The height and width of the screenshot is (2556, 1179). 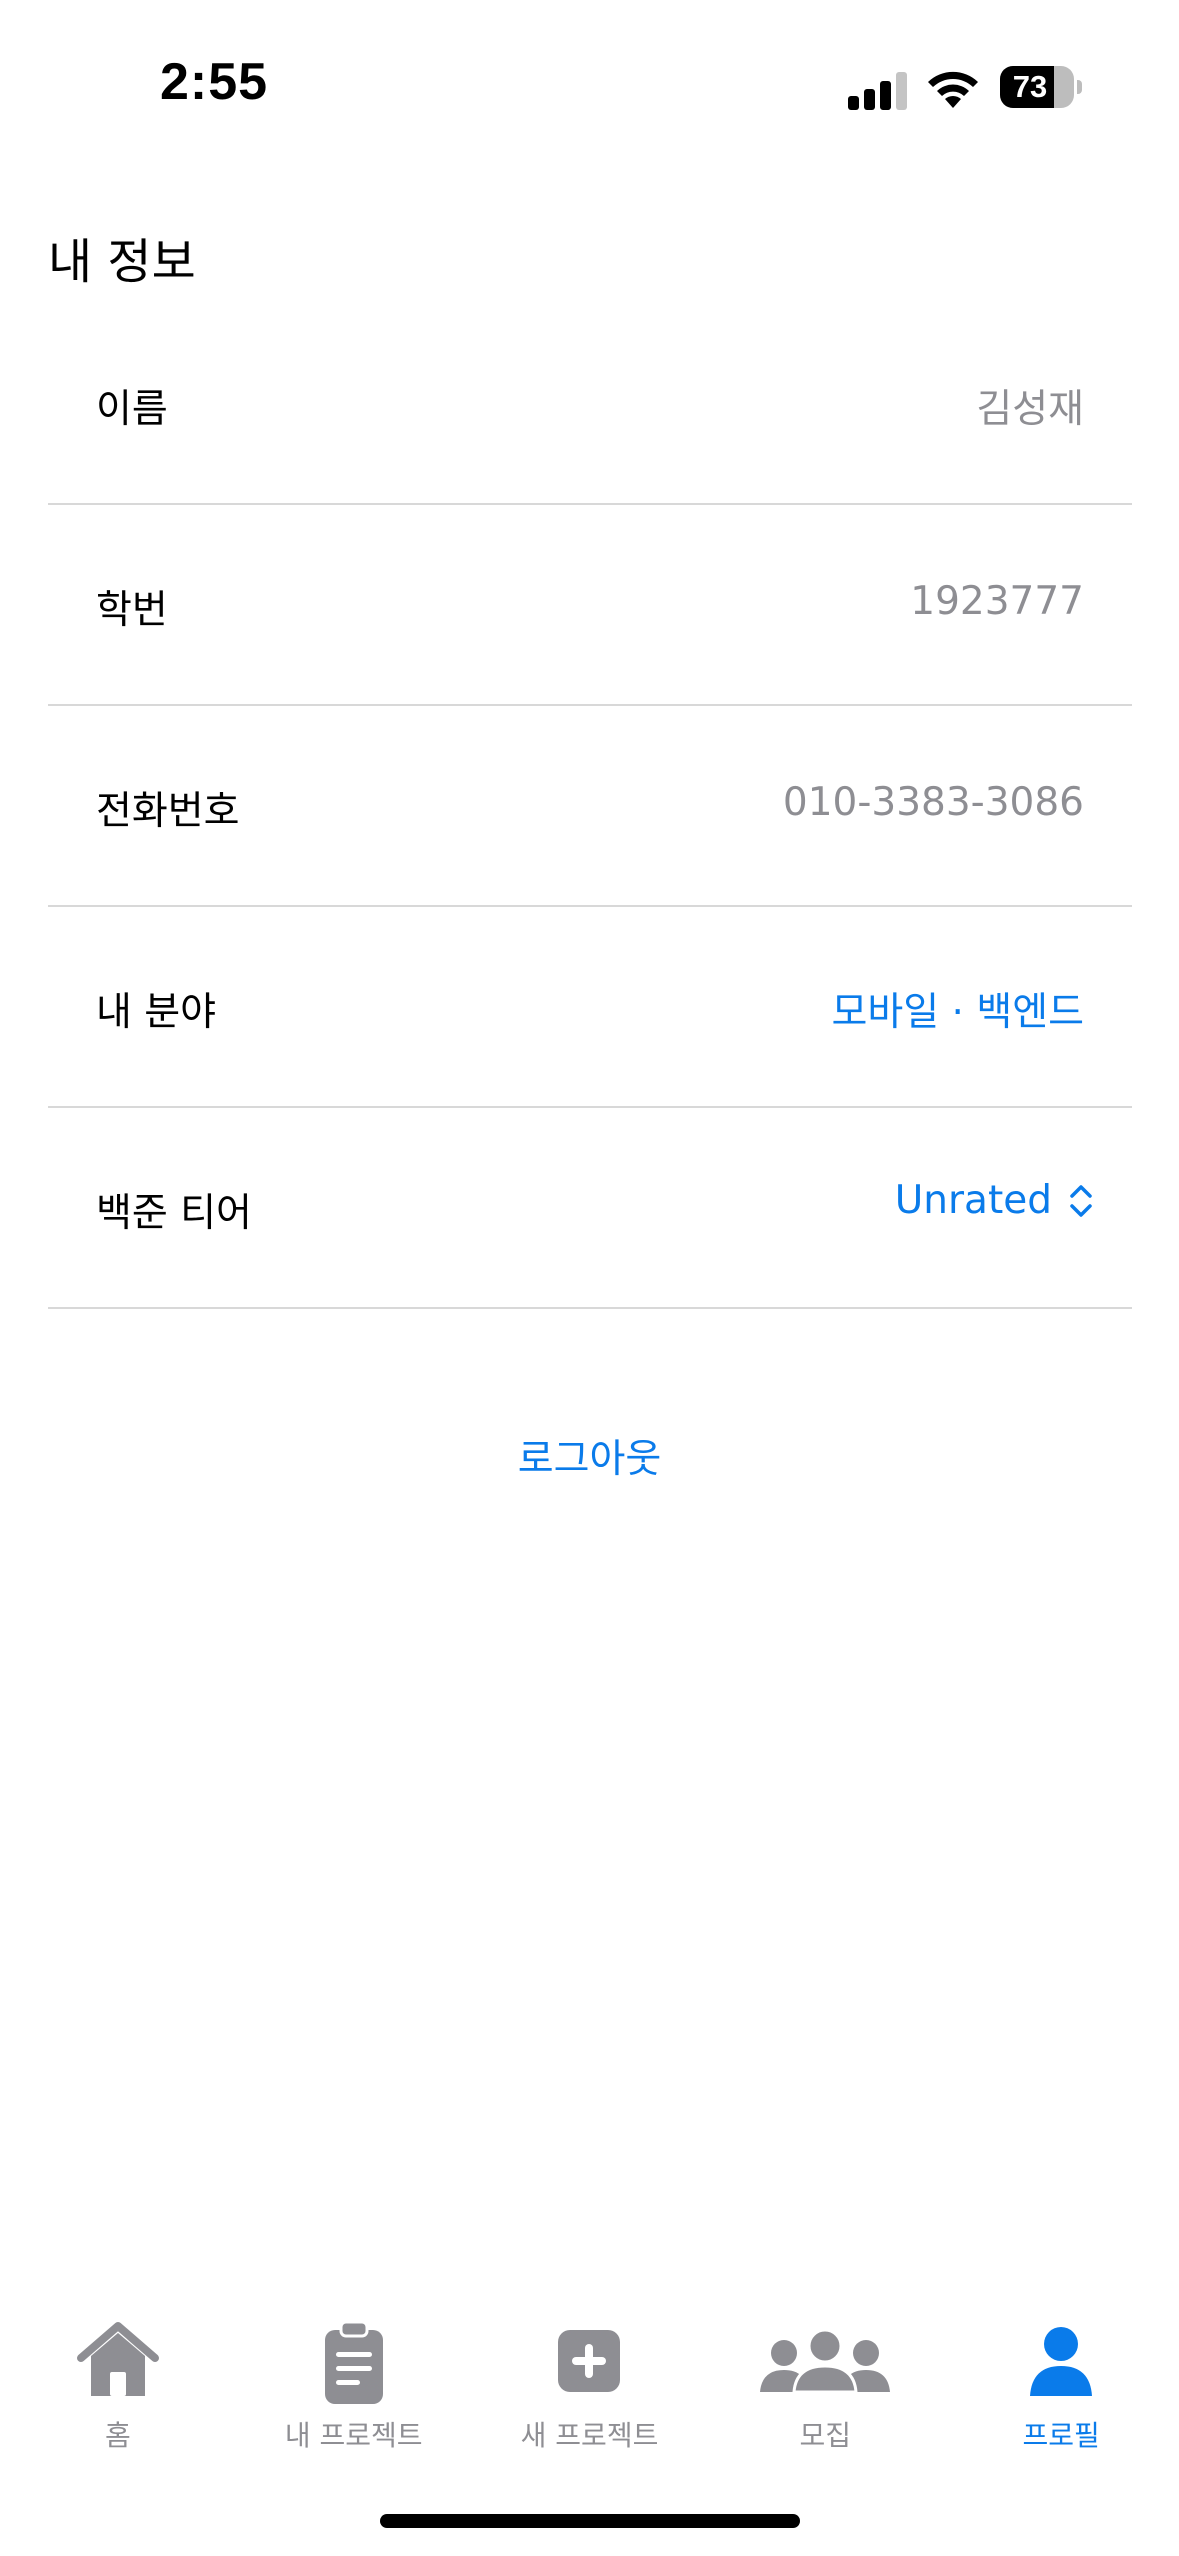 I want to click on tab-label: 새 프로젝트, so click(x=589, y=2435).